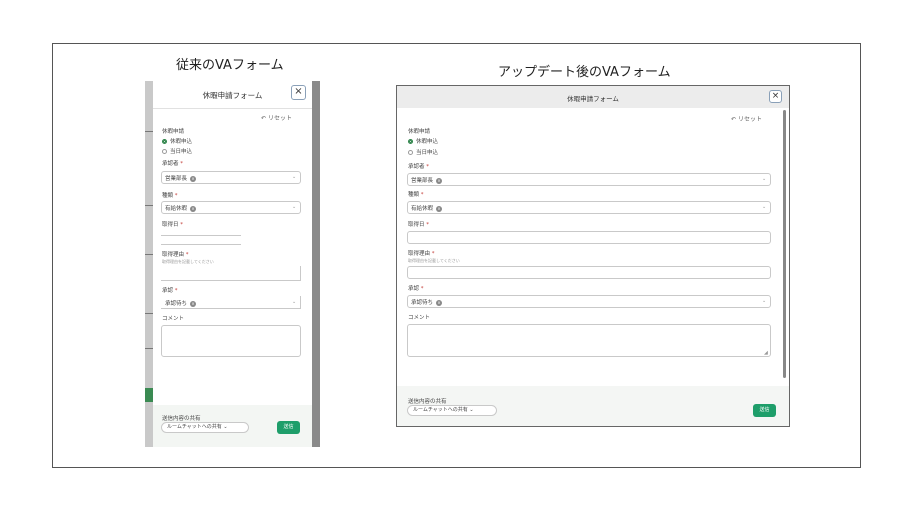  I want to click on new-scrollbar, so click(784, 244).